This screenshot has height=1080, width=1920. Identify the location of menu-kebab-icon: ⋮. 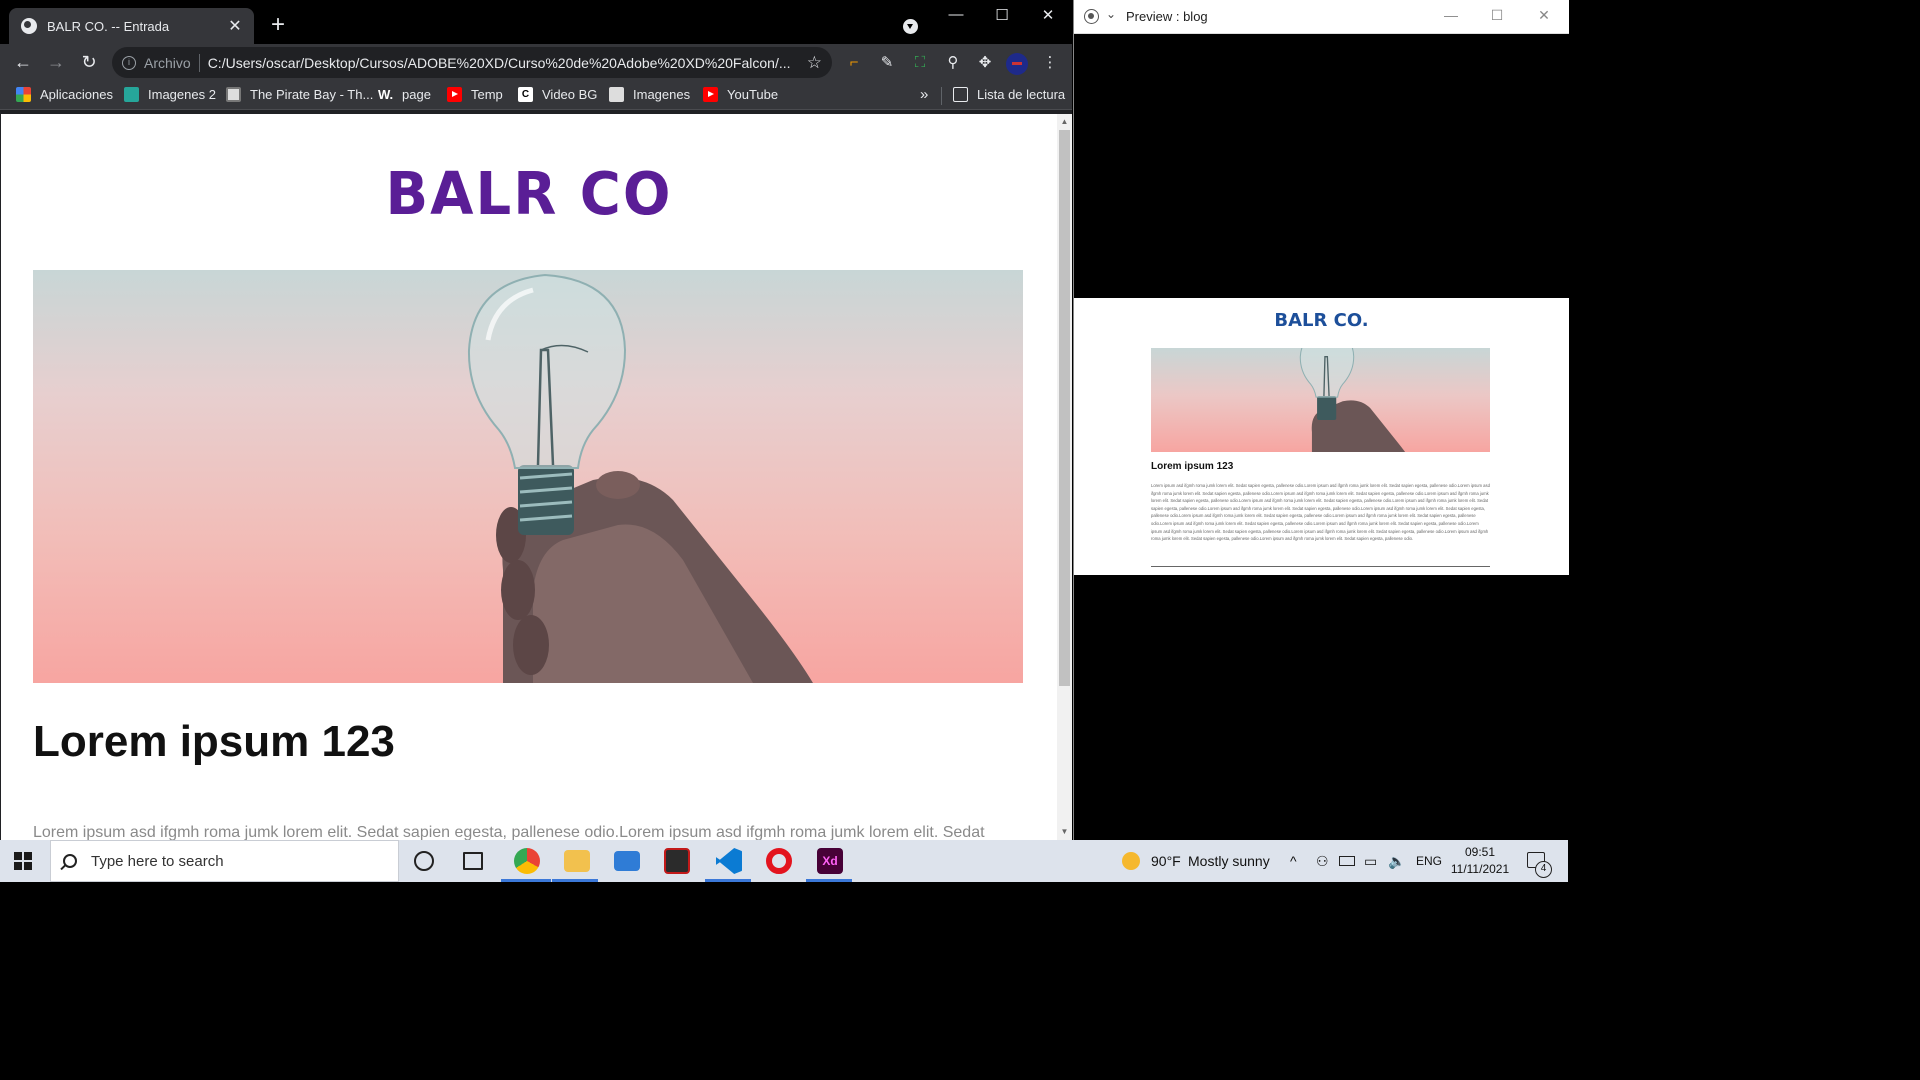
(1050, 63).